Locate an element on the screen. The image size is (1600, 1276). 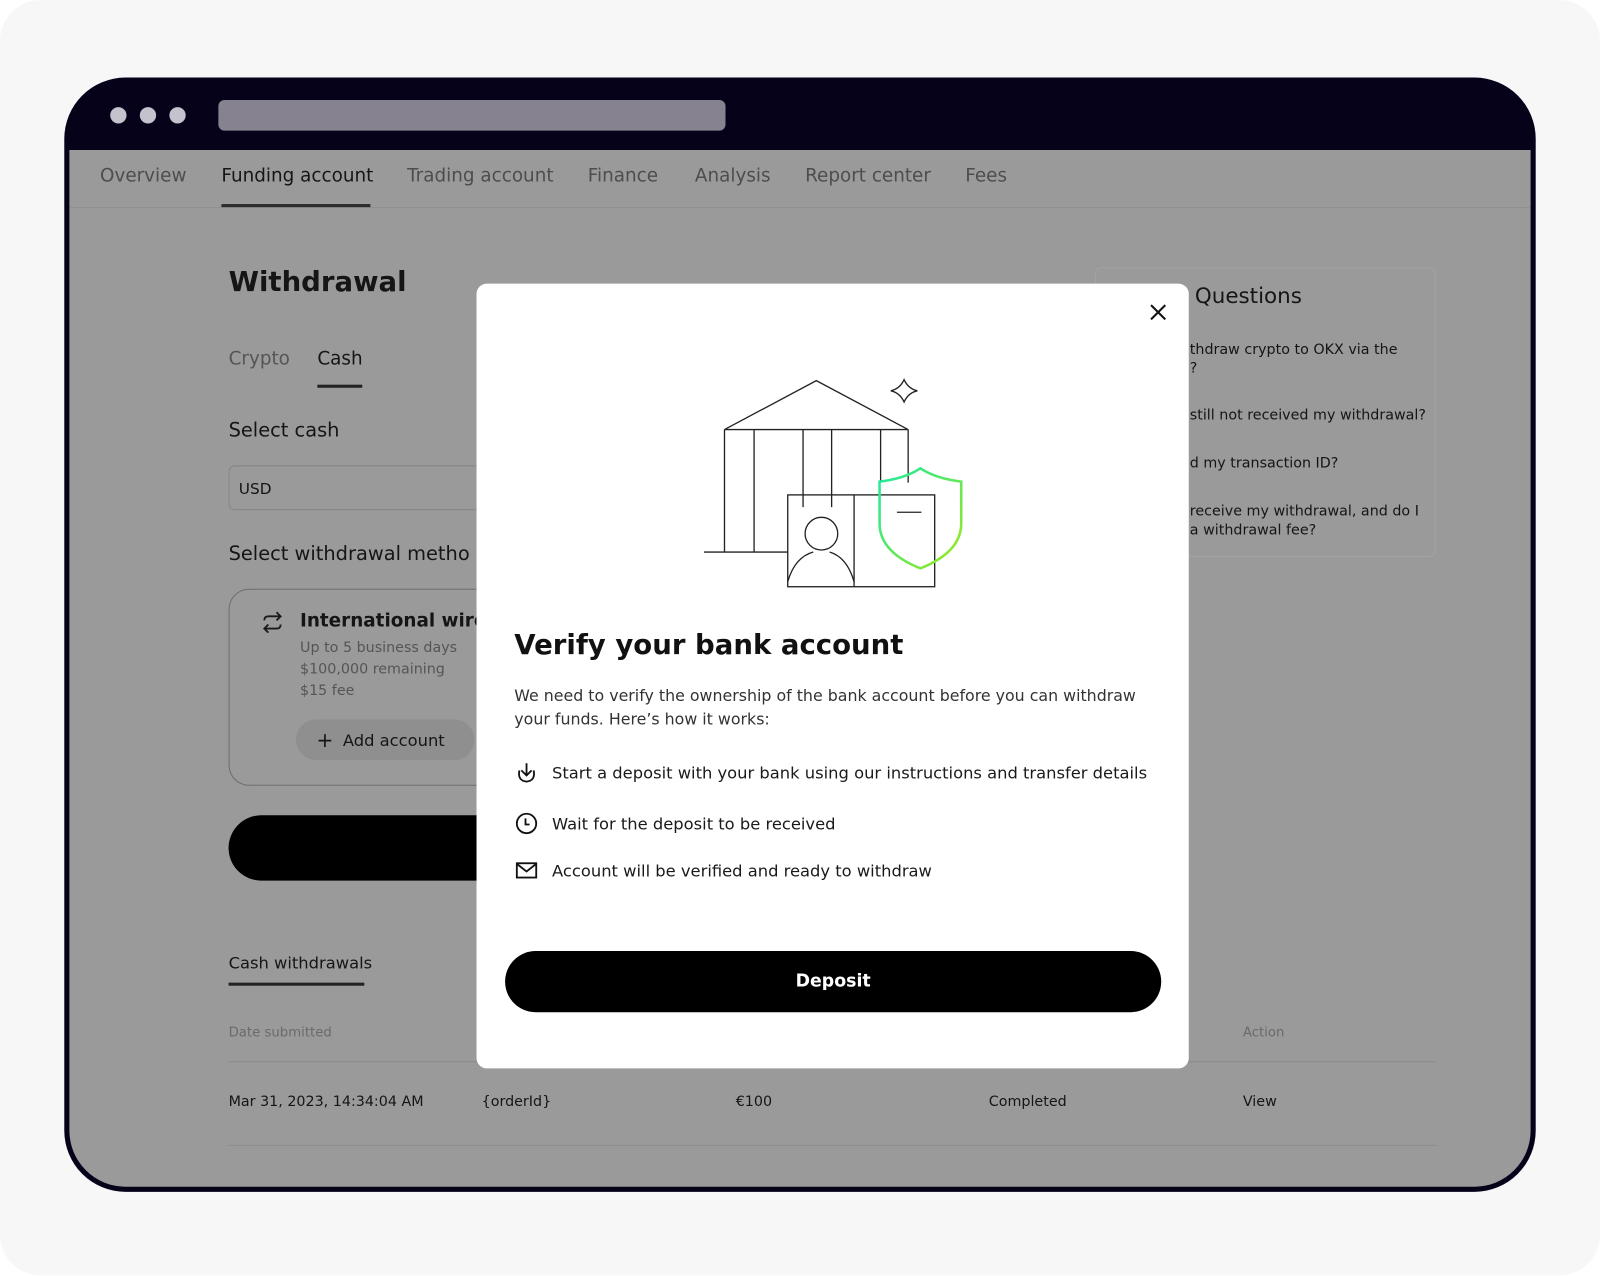
plus-icon: + is located at coordinates (325, 740).